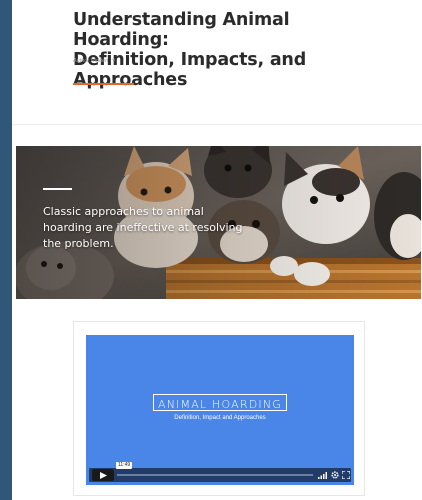 The height and width of the screenshot is (500, 422). What do you see at coordinates (103, 84) in the screenshot?
I see `title-accent-rule` at bounding box center [103, 84].